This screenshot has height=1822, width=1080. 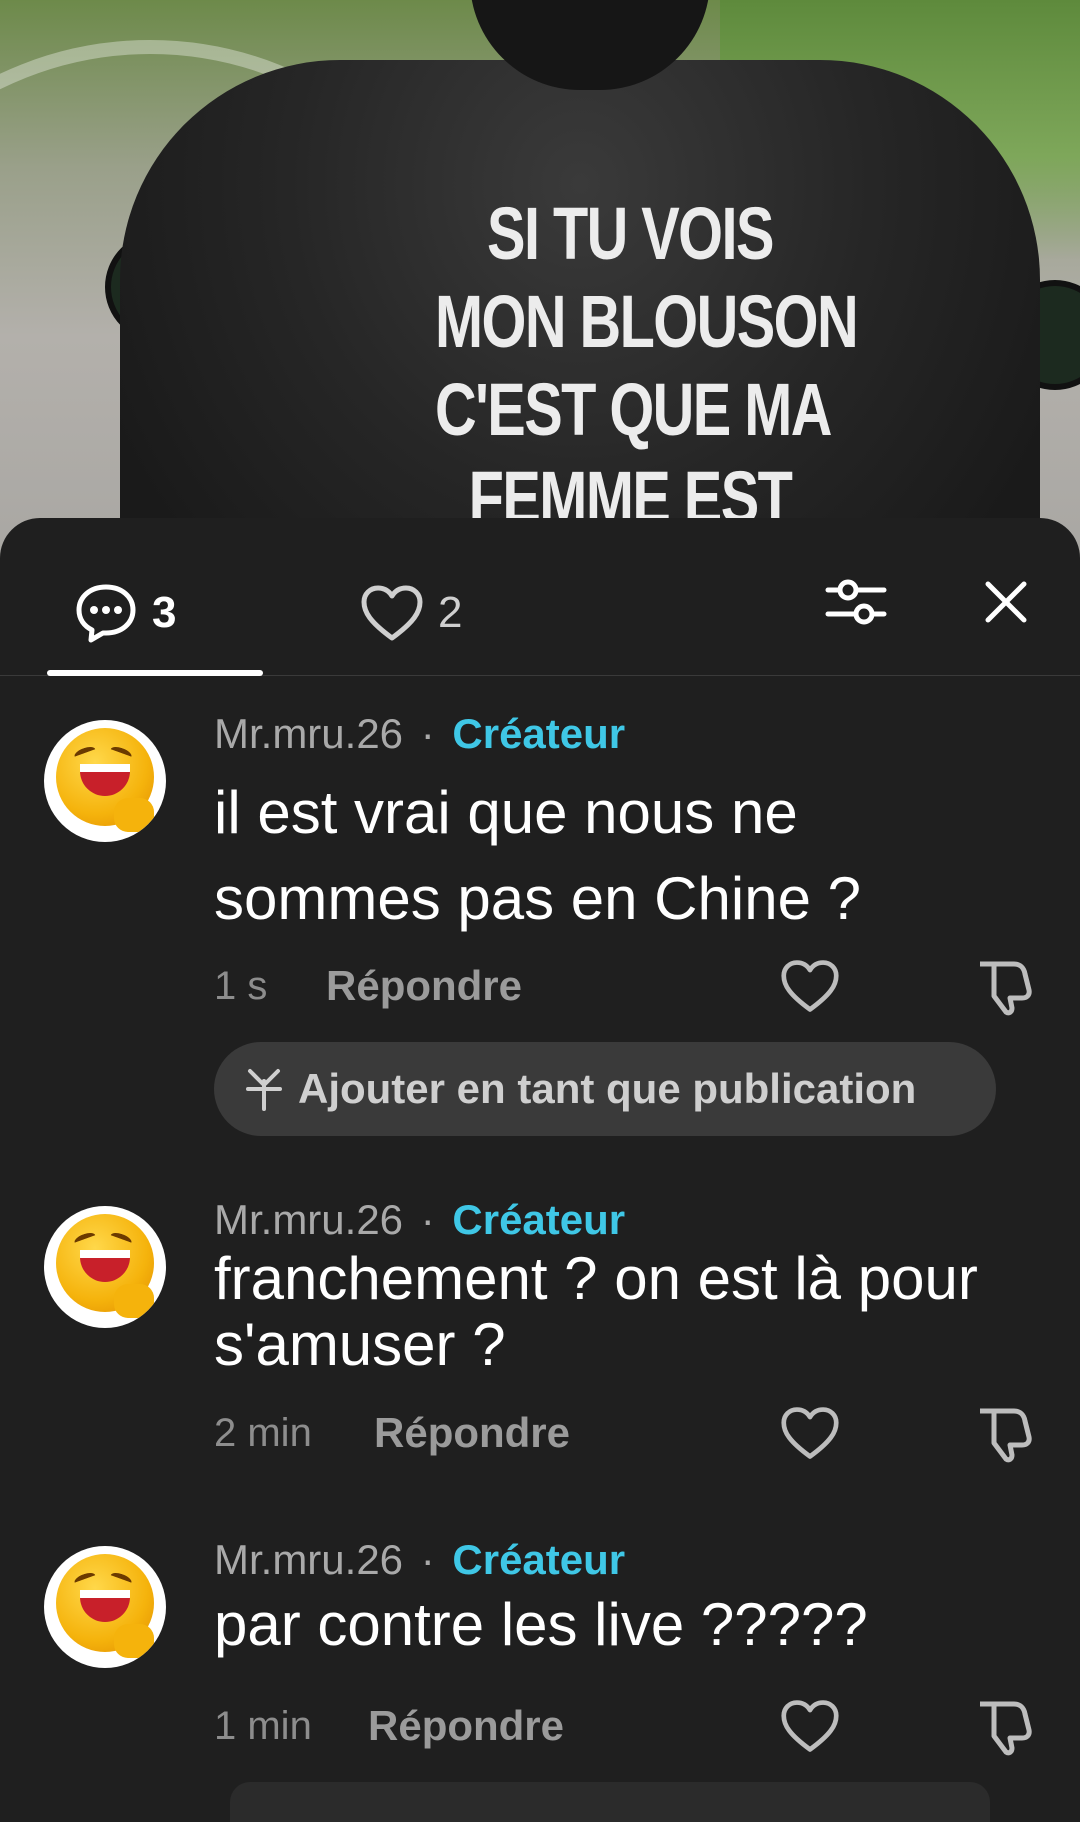 I want to click on comment-actions: 1 s Répondre, so click(x=629, y=986).